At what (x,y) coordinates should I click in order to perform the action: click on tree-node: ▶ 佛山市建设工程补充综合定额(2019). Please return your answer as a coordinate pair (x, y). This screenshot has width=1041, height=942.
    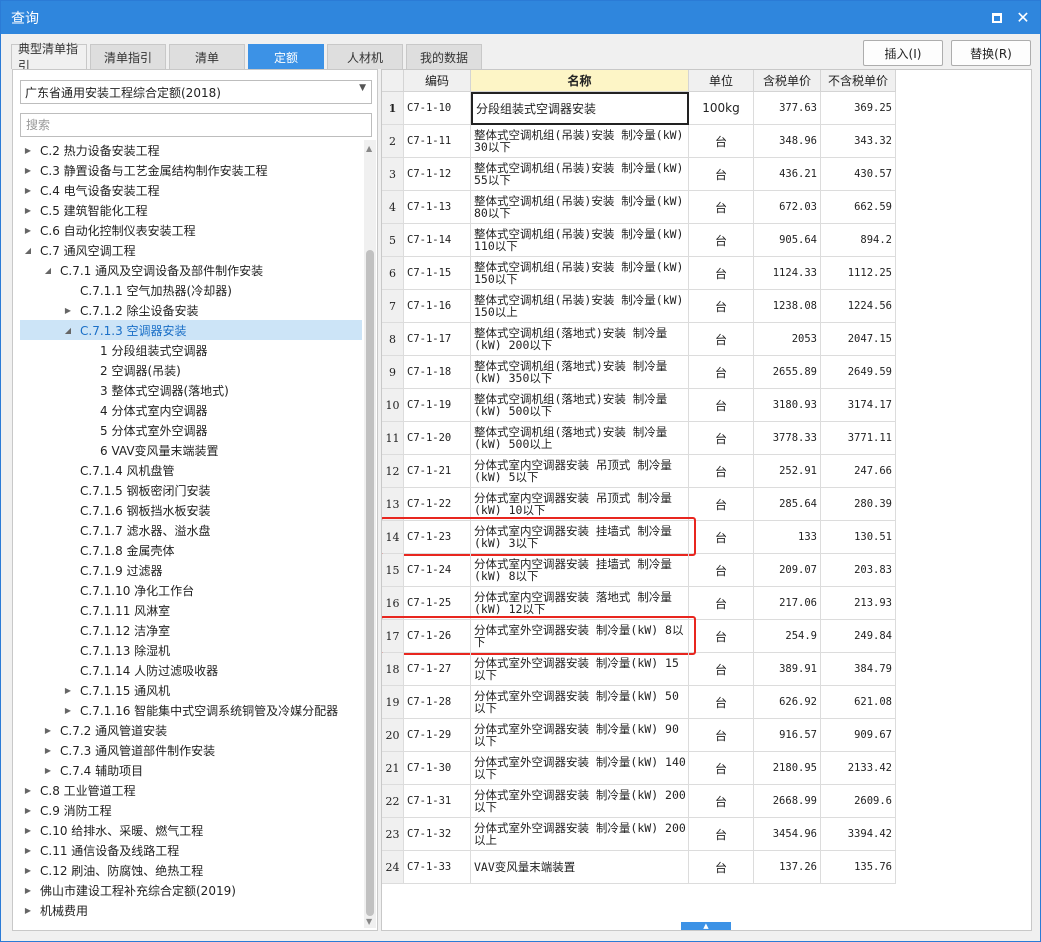
    Looking at the image, I should click on (191, 890).